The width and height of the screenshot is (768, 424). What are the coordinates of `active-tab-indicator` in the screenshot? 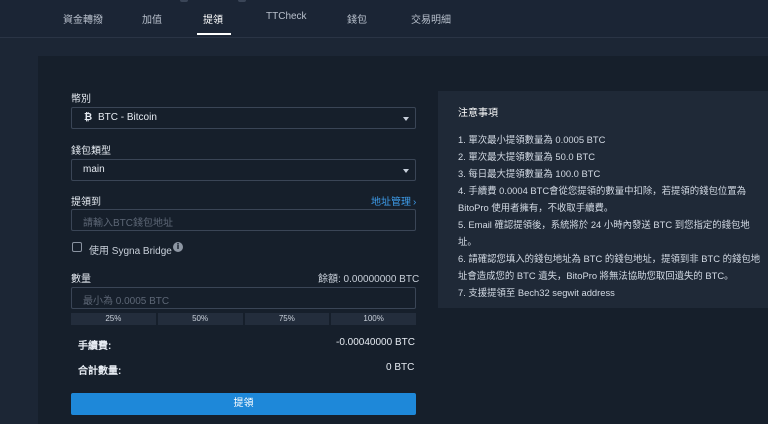 It's located at (214, 34).